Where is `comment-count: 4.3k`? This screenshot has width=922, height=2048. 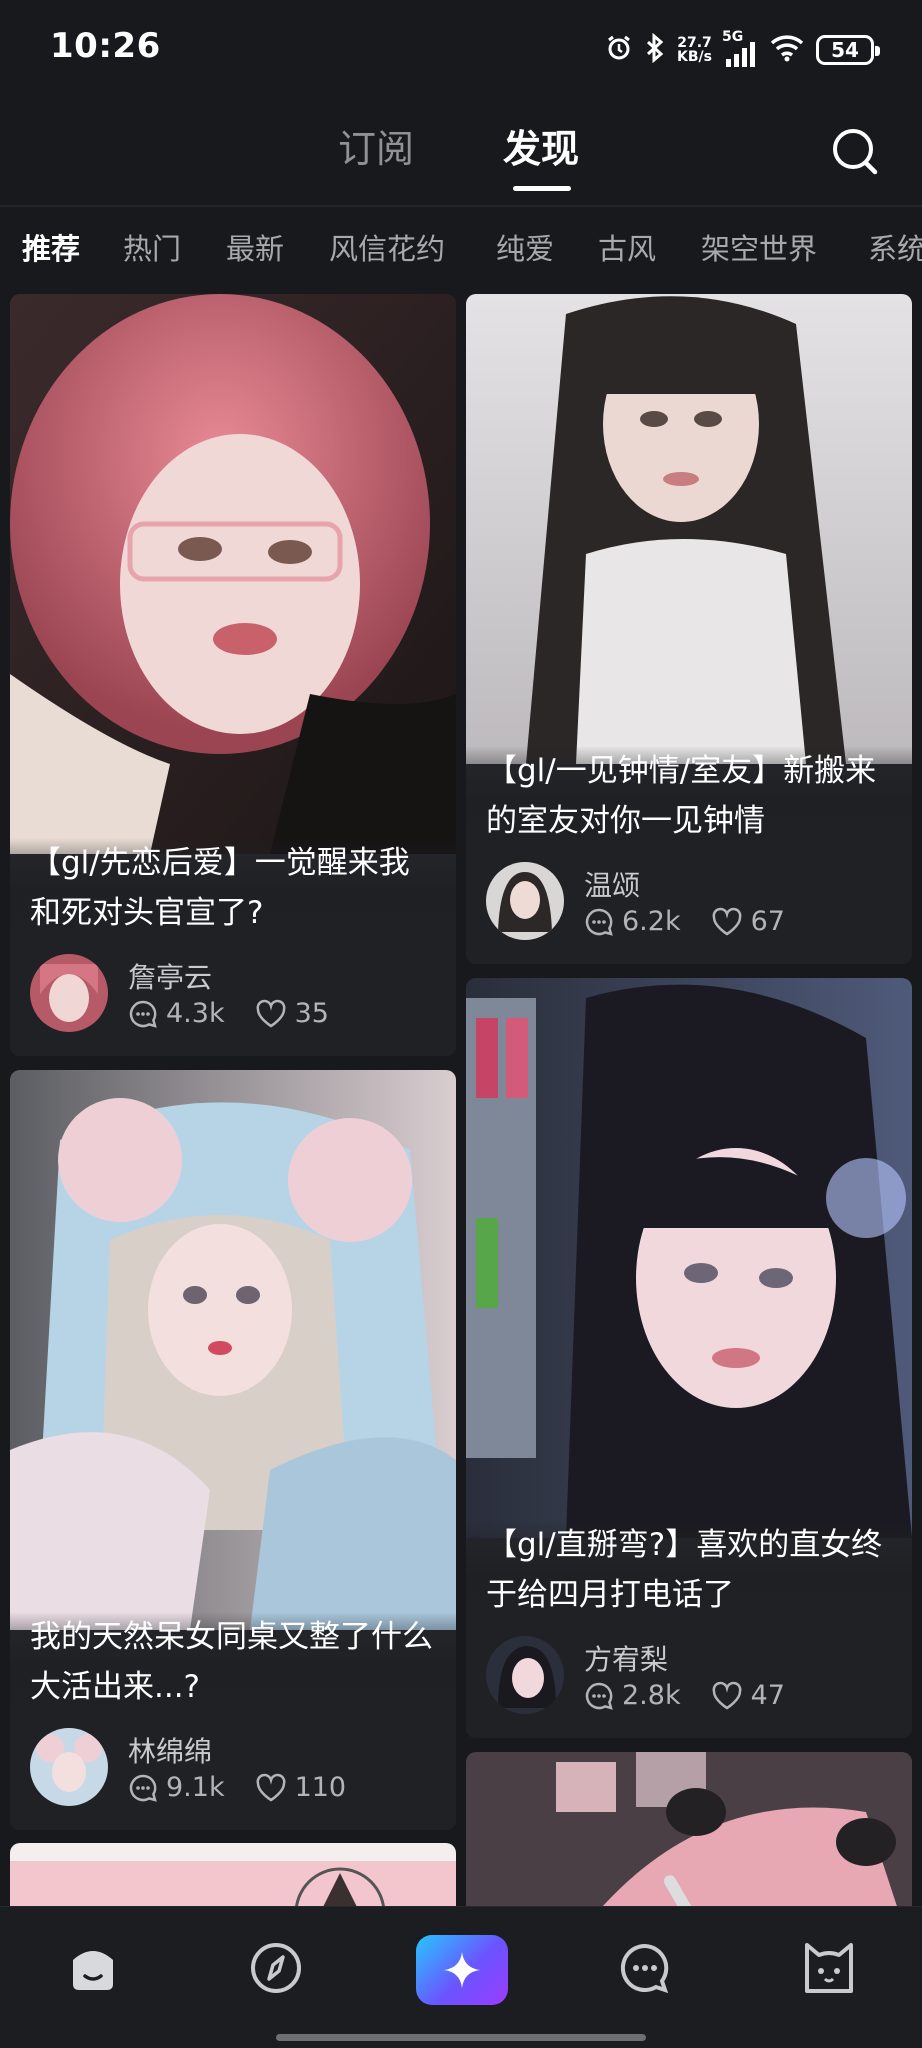 comment-count: 4.3k is located at coordinates (195, 1013).